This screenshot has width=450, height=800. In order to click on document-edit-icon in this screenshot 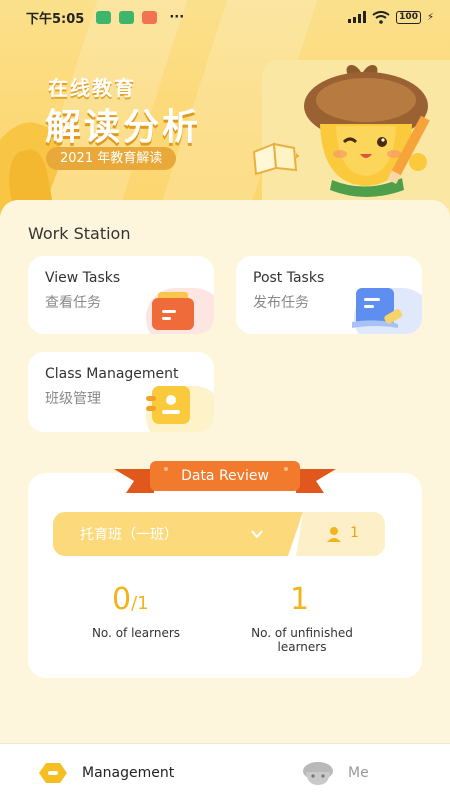, I will do `click(377, 308)`.